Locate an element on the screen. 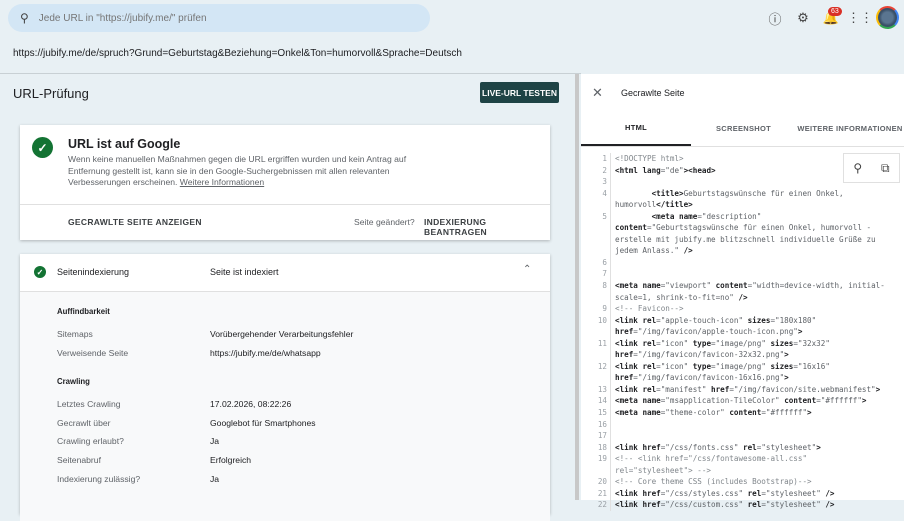 The height and width of the screenshot is (521, 904). line-number: 8 is located at coordinates (596, 292).